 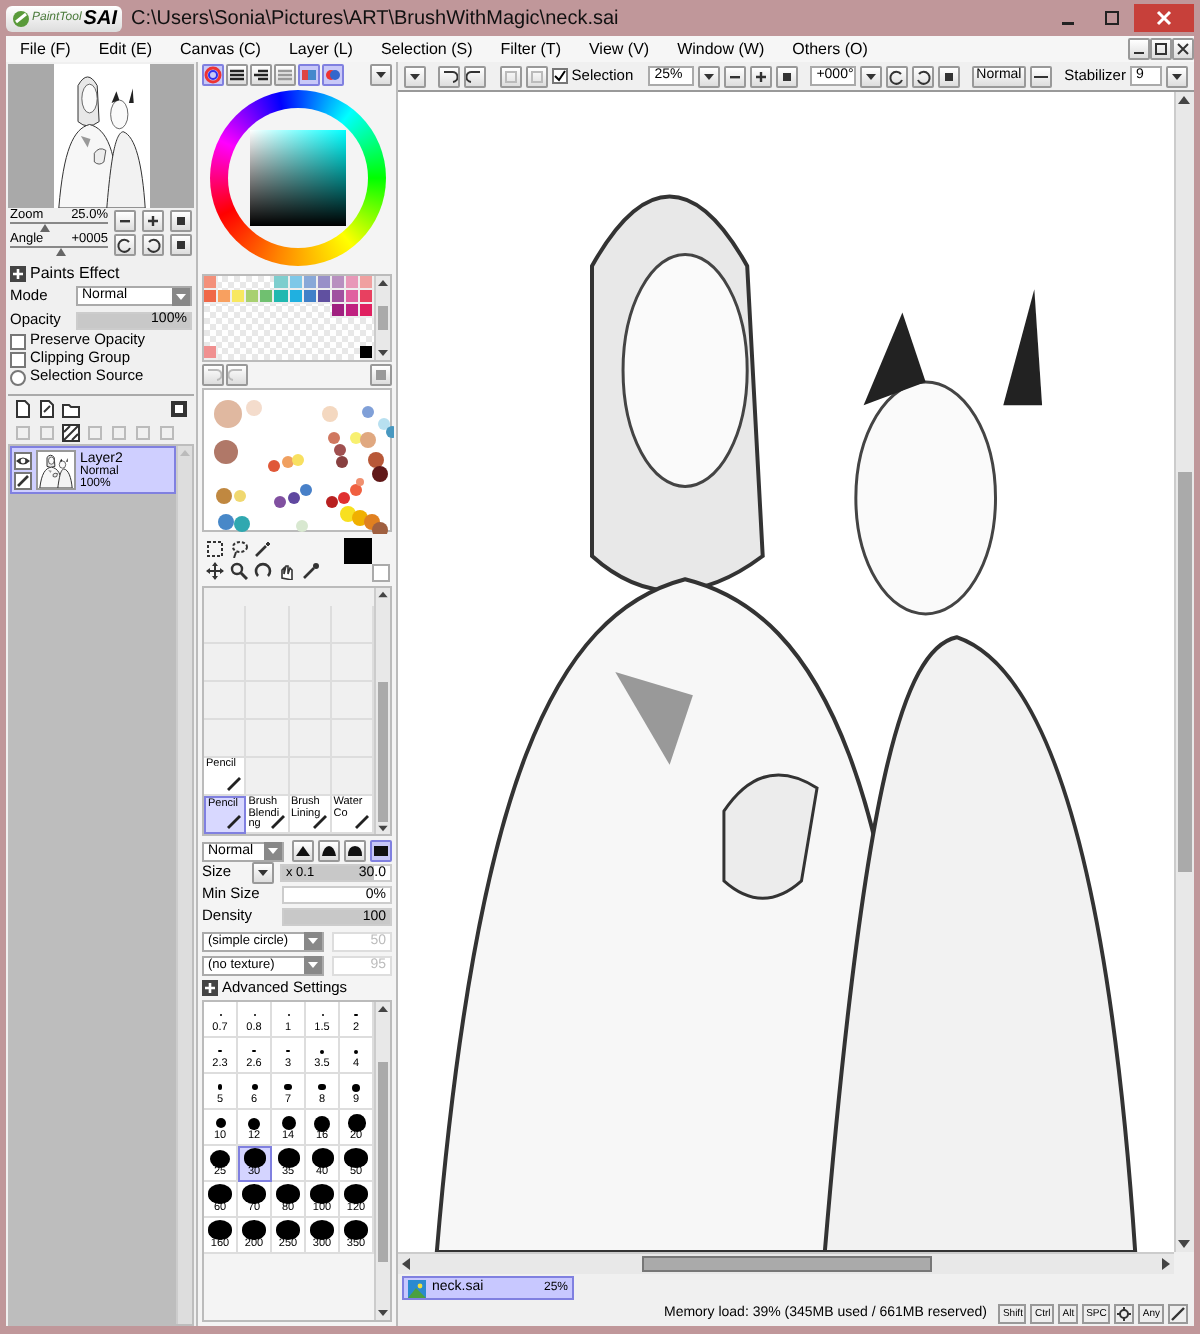 I want to click on menu-item: Selection (S), so click(x=426, y=49).